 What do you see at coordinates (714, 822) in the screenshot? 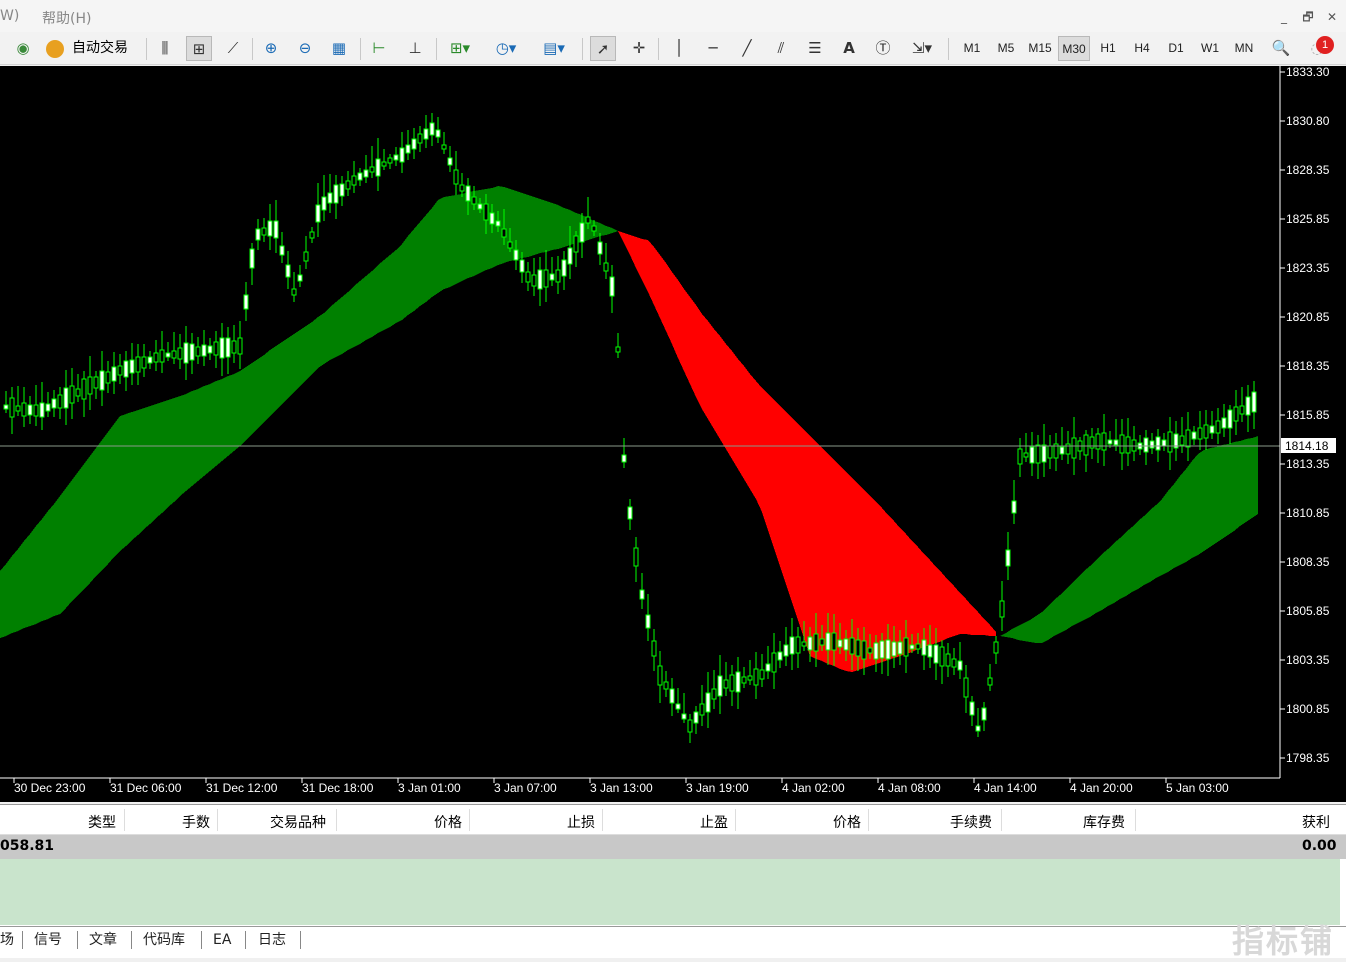
I see `col-takeprofit: 止盈` at bounding box center [714, 822].